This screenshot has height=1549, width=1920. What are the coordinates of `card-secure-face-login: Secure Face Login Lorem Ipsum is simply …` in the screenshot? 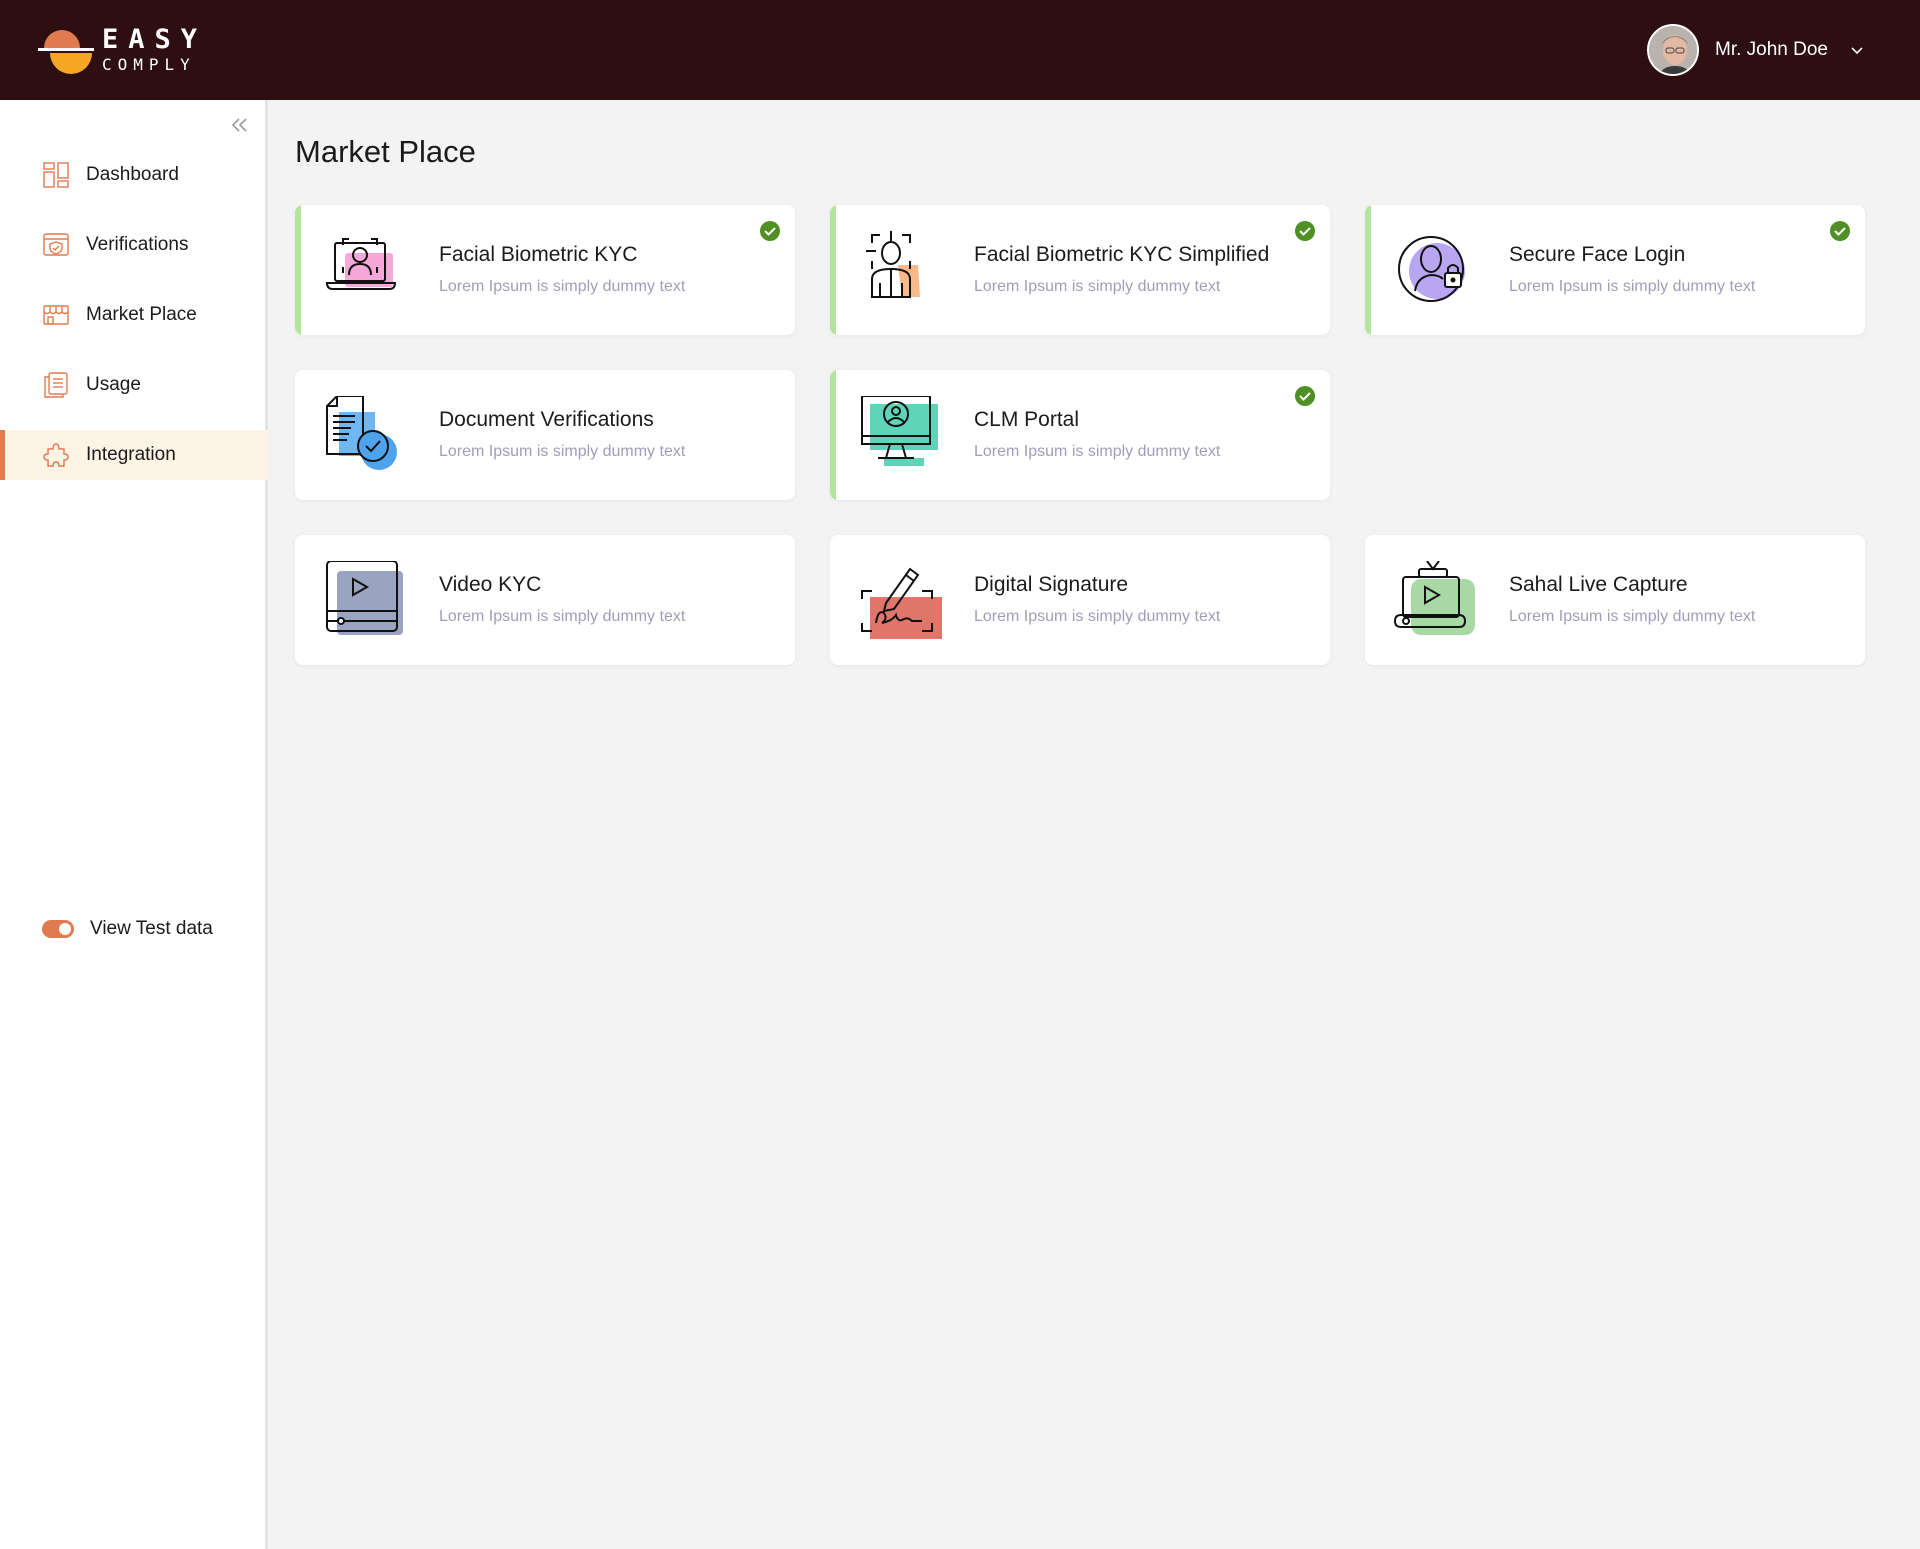 It's located at (1615, 270).